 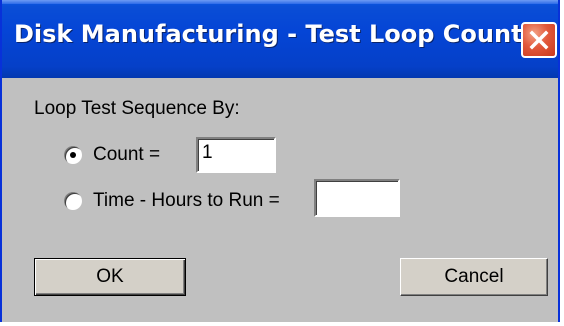 I want to click on ok-button: OK, so click(x=110, y=277).